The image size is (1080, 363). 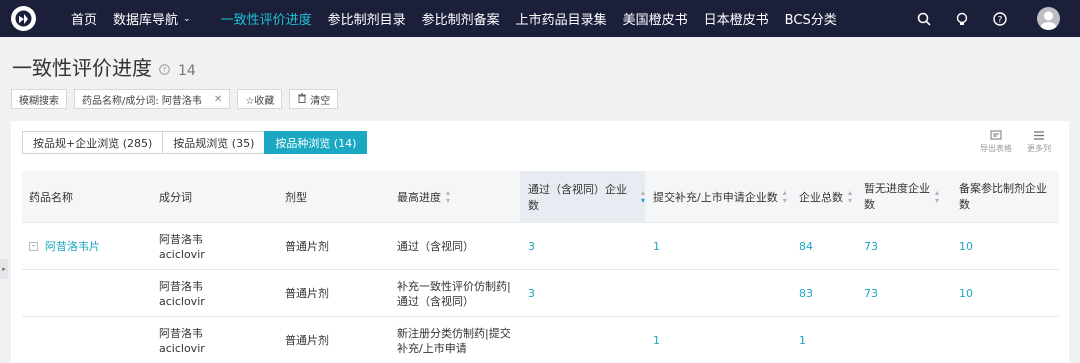 I want to click on result-count: 14, so click(x=187, y=71).